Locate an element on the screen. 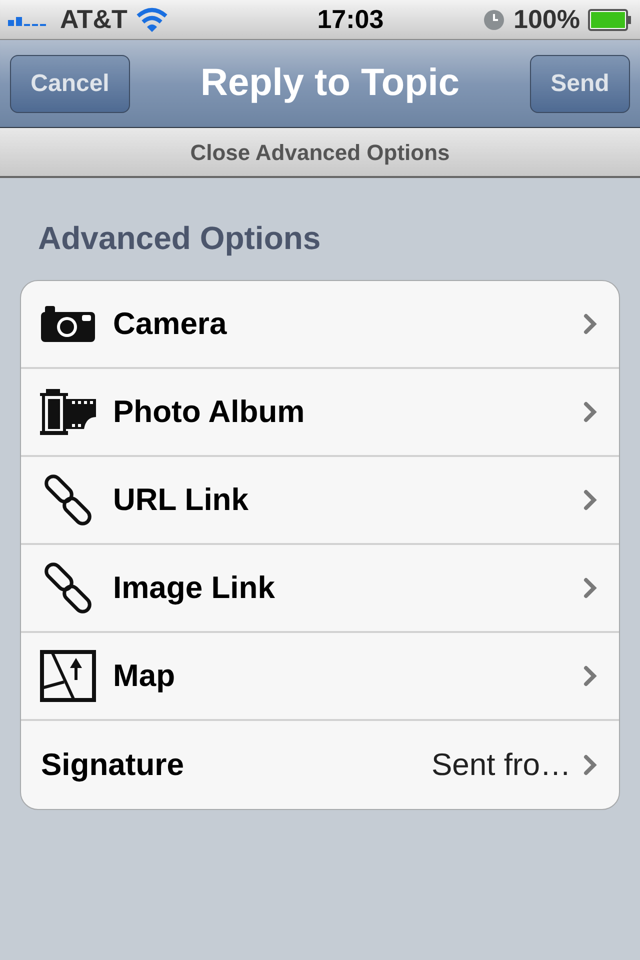 The height and width of the screenshot is (960, 640). list-row: Photo Album is located at coordinates (320, 413).